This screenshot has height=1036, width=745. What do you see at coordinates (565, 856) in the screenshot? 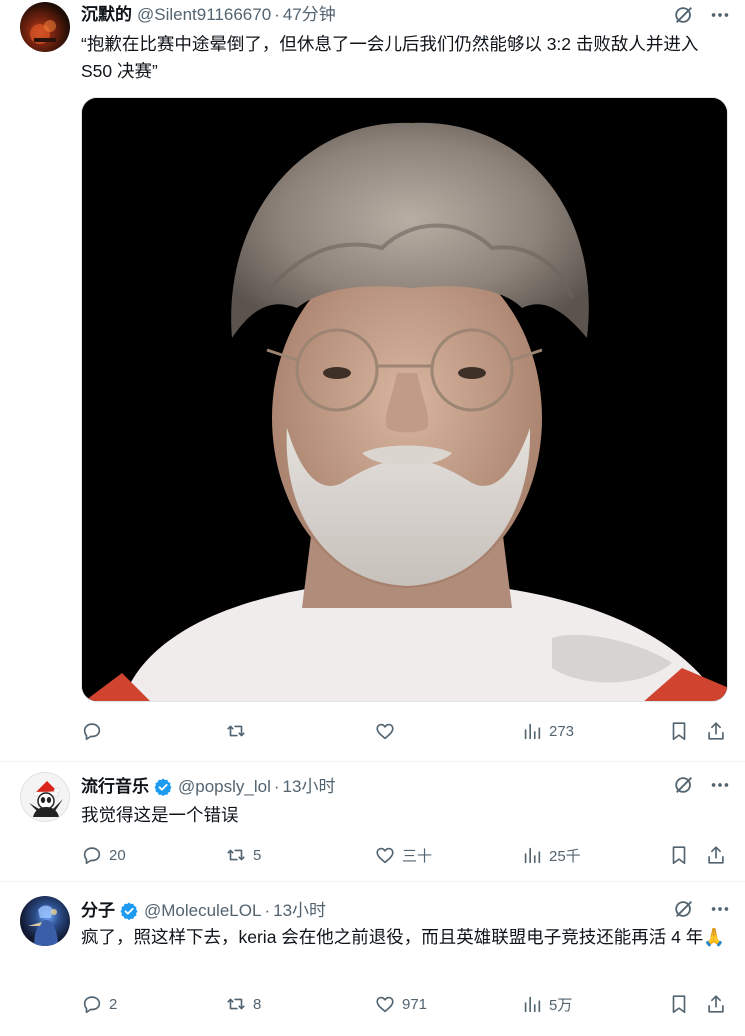
I see `views-count: 25千` at bounding box center [565, 856].